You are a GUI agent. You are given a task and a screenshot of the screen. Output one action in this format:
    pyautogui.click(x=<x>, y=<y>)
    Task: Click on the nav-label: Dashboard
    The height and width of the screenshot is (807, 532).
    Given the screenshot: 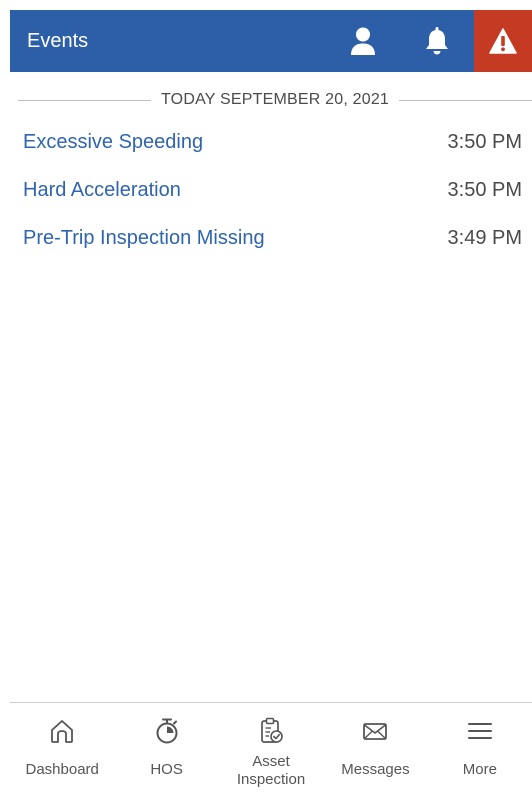 What is the action you would take?
    pyautogui.click(x=62, y=769)
    